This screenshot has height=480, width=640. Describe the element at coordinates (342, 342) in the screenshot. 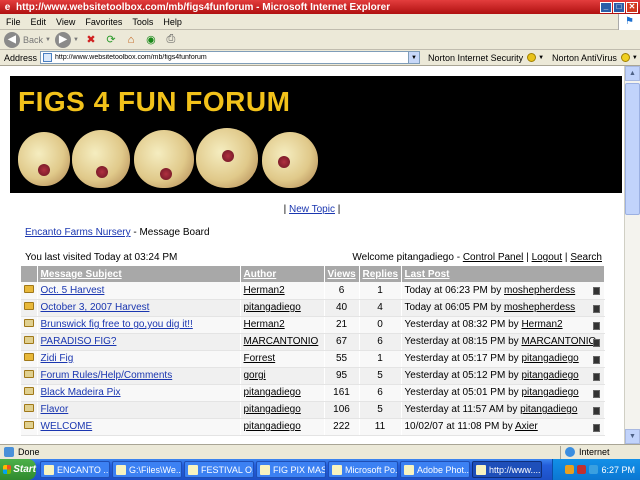

I see `topic-views: 67` at that location.